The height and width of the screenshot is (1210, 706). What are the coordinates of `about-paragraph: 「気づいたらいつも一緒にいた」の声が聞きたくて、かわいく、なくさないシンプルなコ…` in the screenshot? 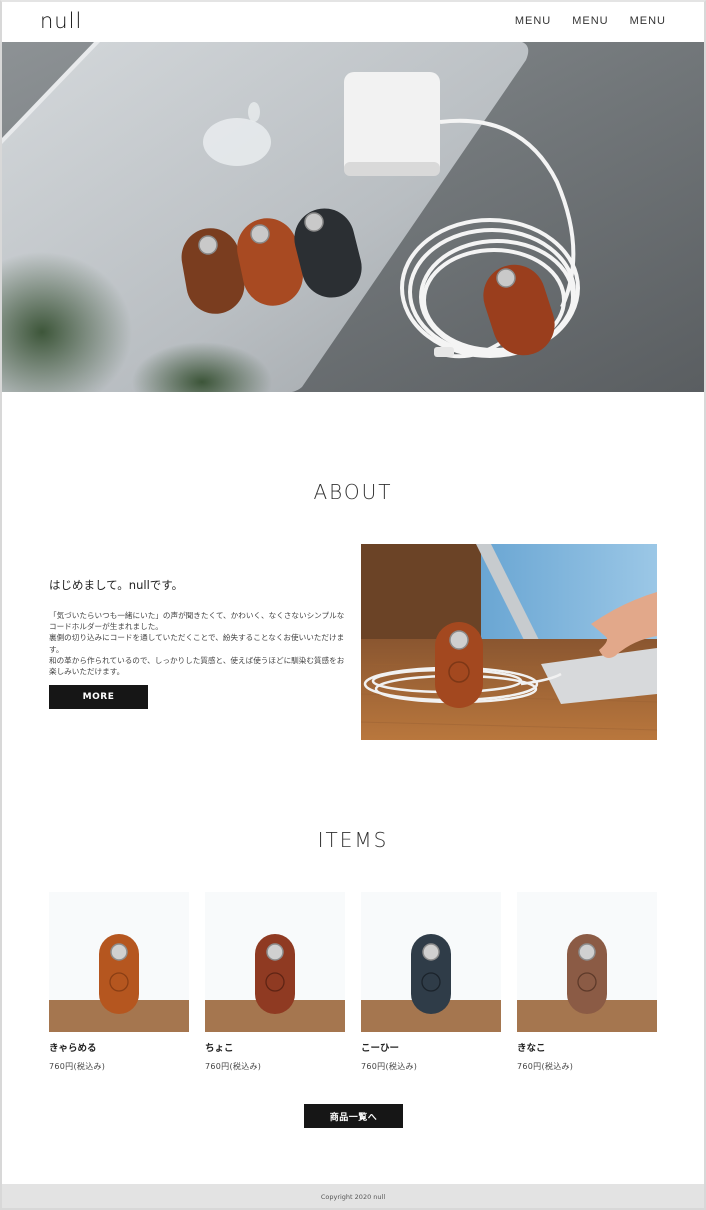 It's located at (197, 621).